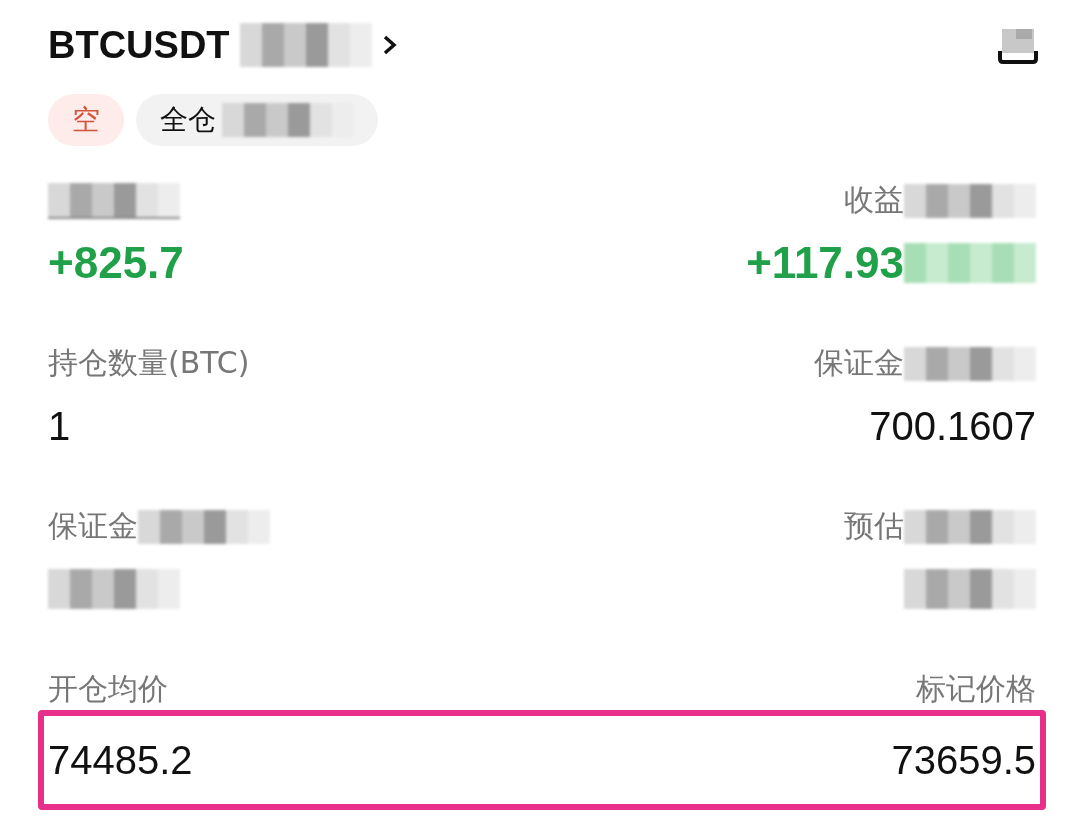 The width and height of the screenshot is (1084, 823). I want to click on field-value: 700.1607, so click(952, 426).